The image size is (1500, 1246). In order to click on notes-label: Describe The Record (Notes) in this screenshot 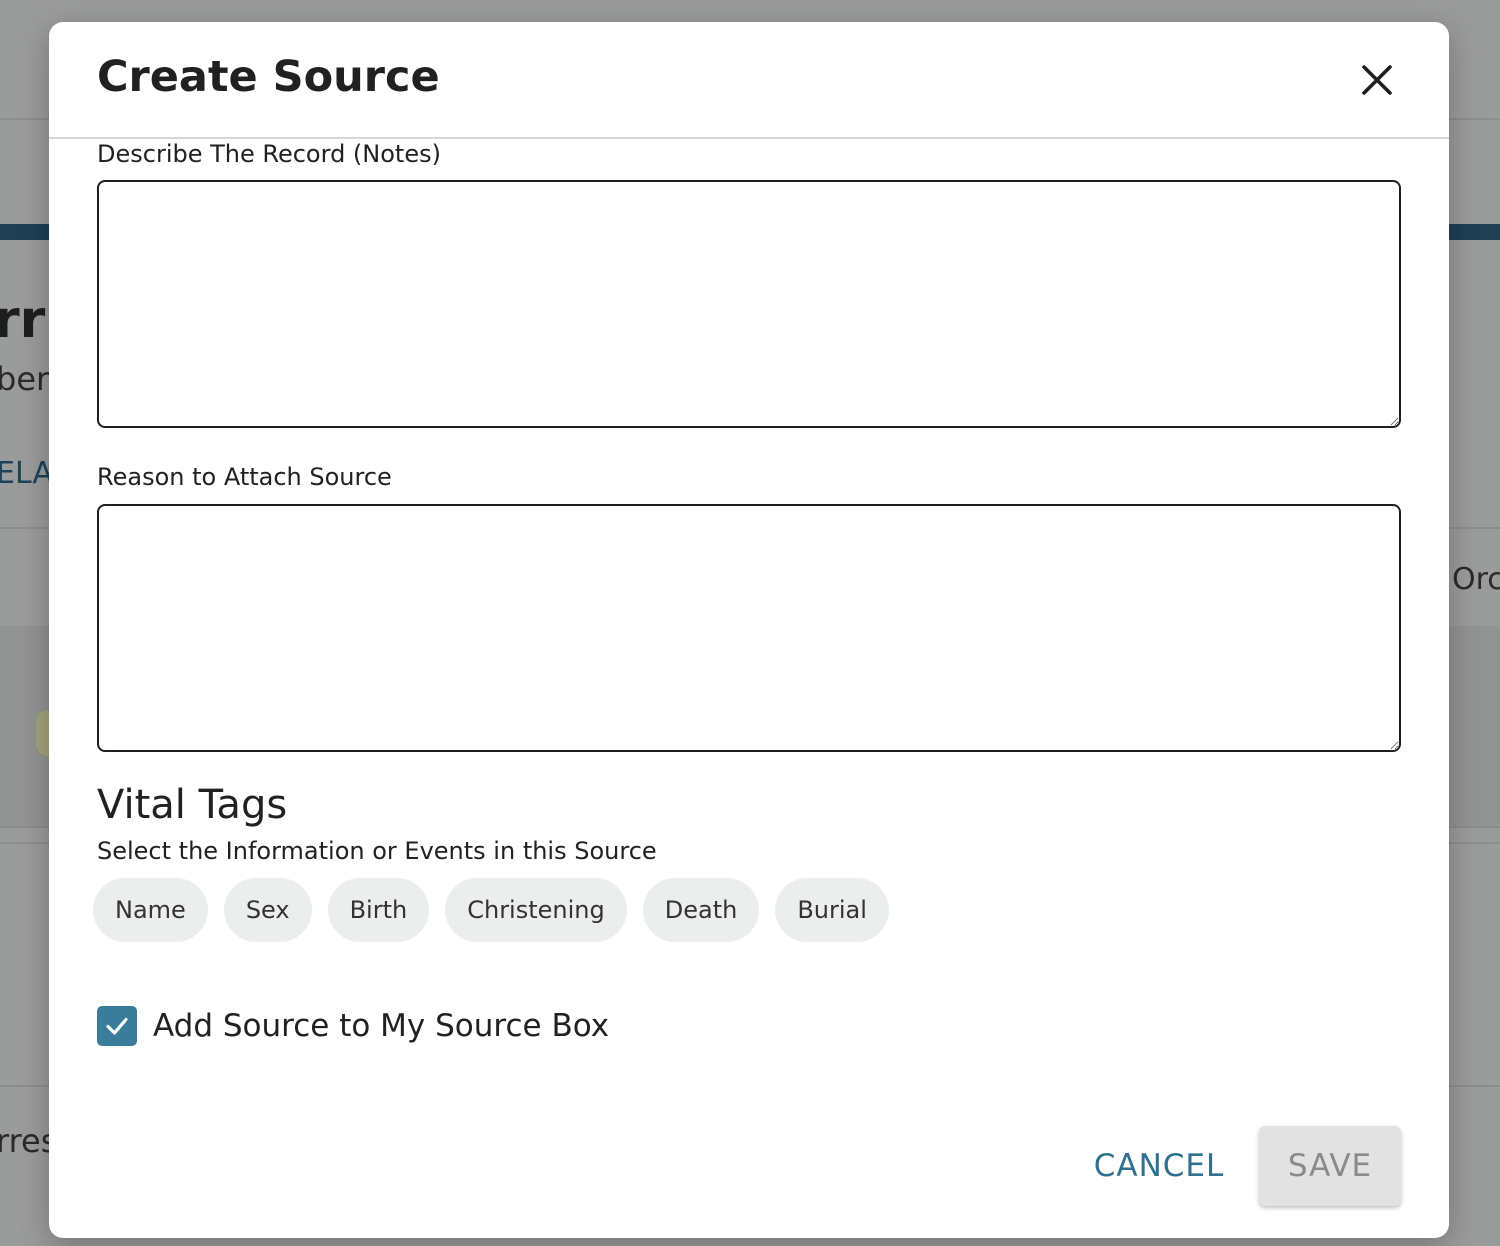, I will do `click(269, 154)`.